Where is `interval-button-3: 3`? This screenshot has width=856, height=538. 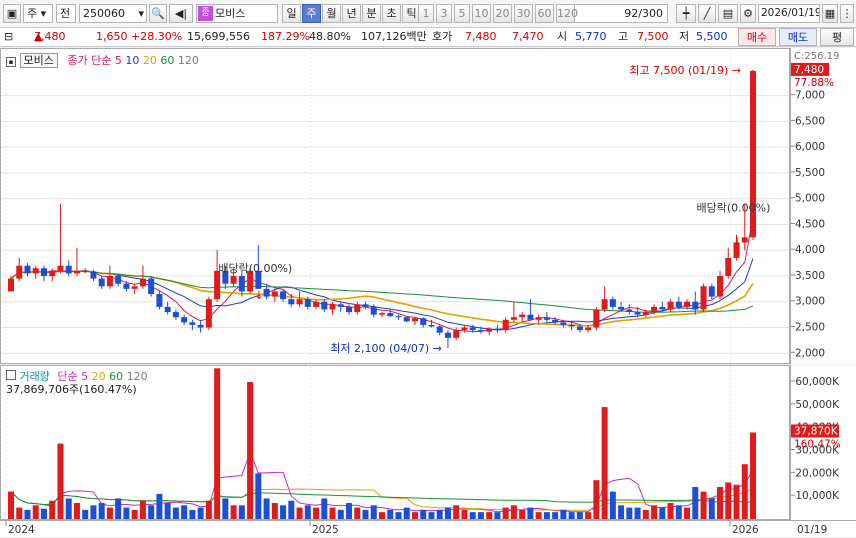 interval-button-3: 3 is located at coordinates (444, 13).